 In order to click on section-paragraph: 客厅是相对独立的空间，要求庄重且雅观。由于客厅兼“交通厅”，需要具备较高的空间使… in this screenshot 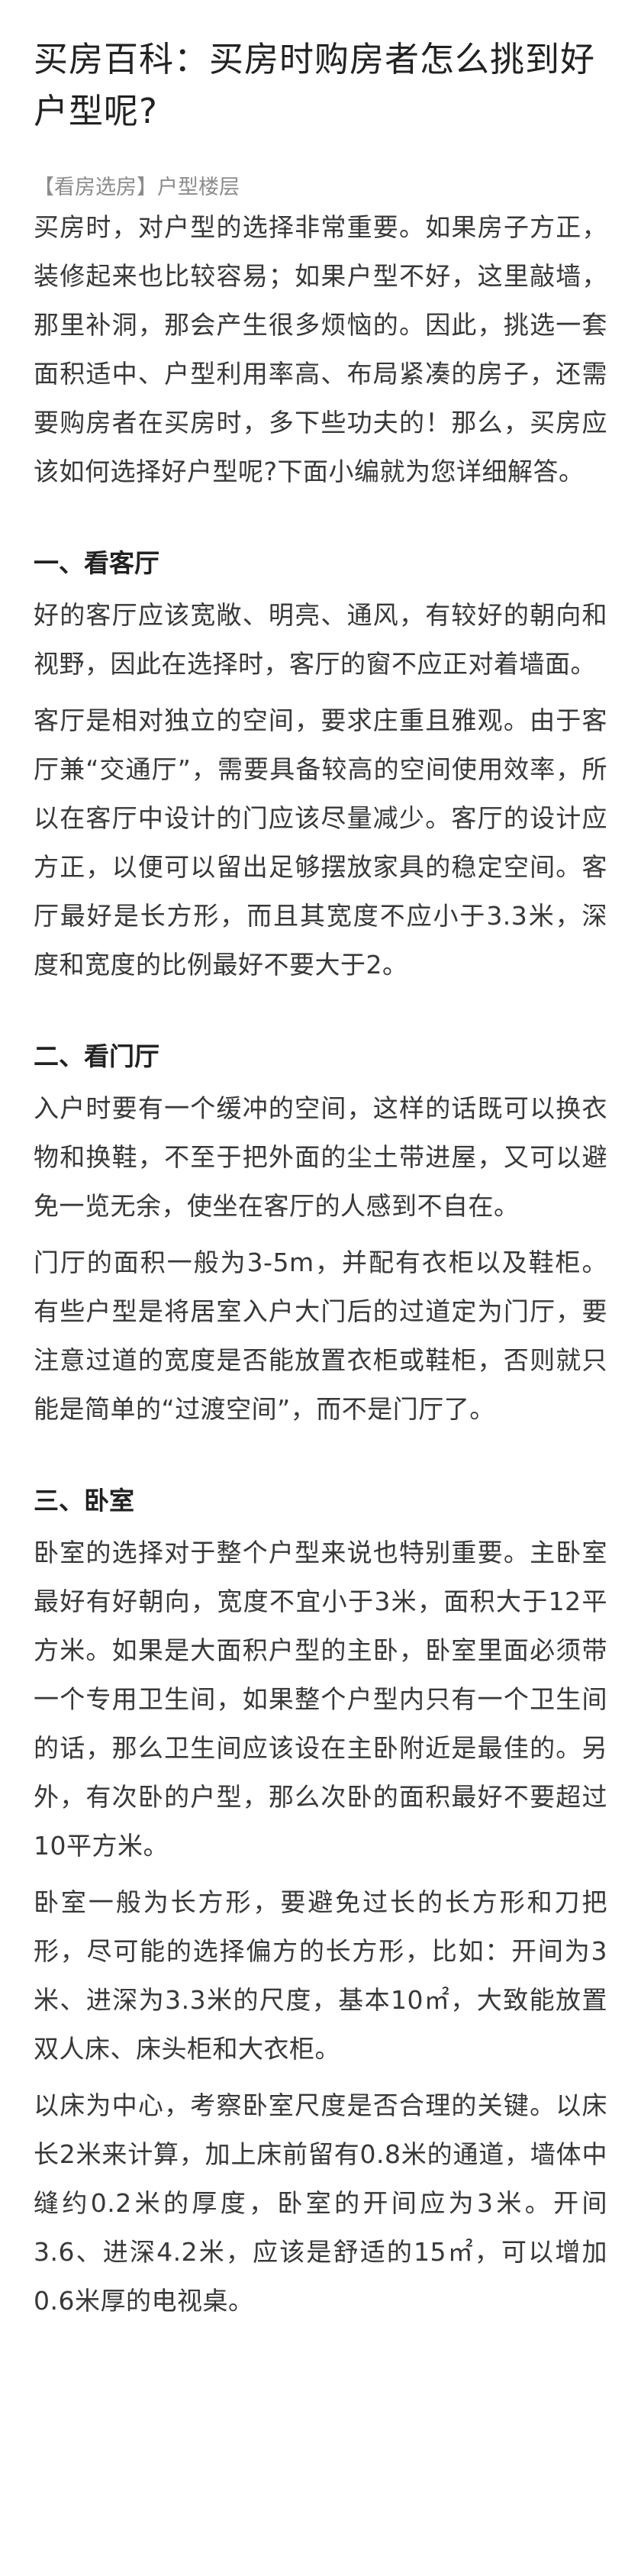, I will do `click(320, 842)`.